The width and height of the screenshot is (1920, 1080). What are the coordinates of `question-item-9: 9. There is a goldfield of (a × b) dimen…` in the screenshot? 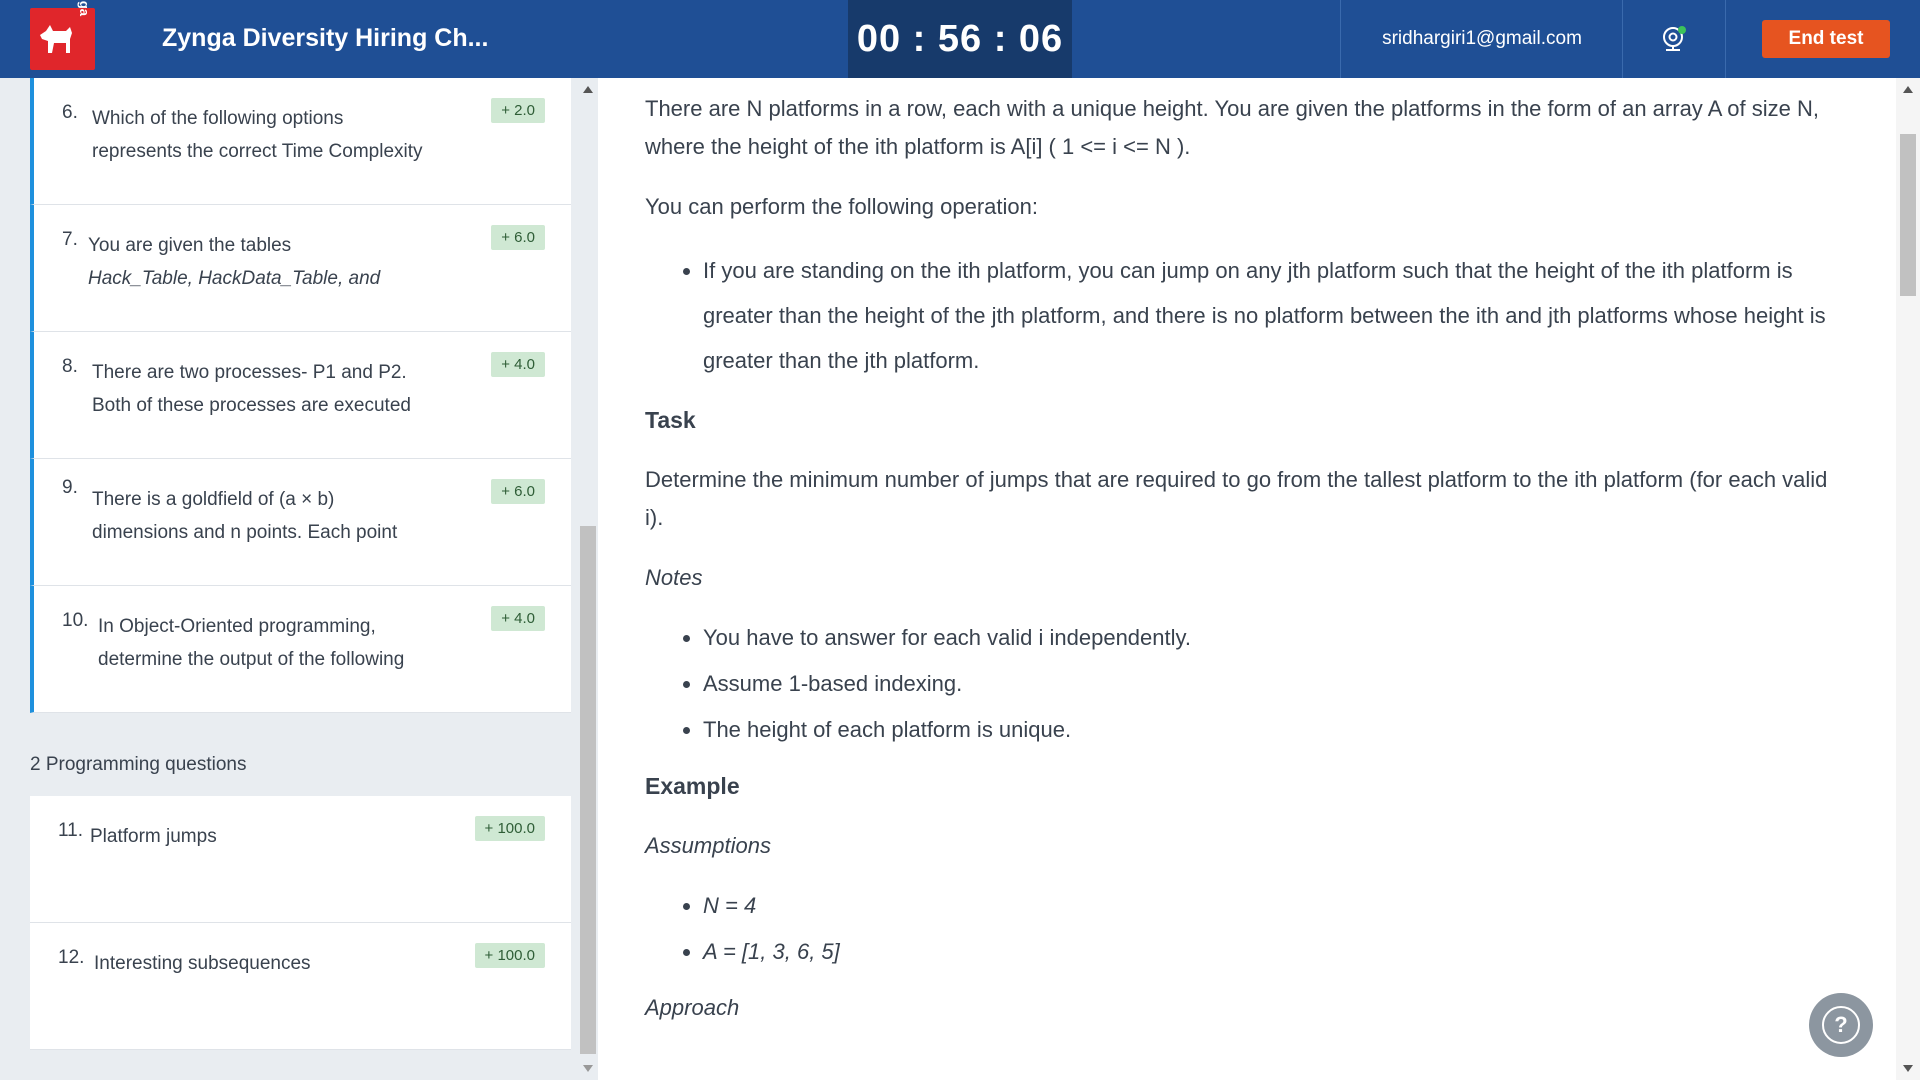 It's located at (300, 522).